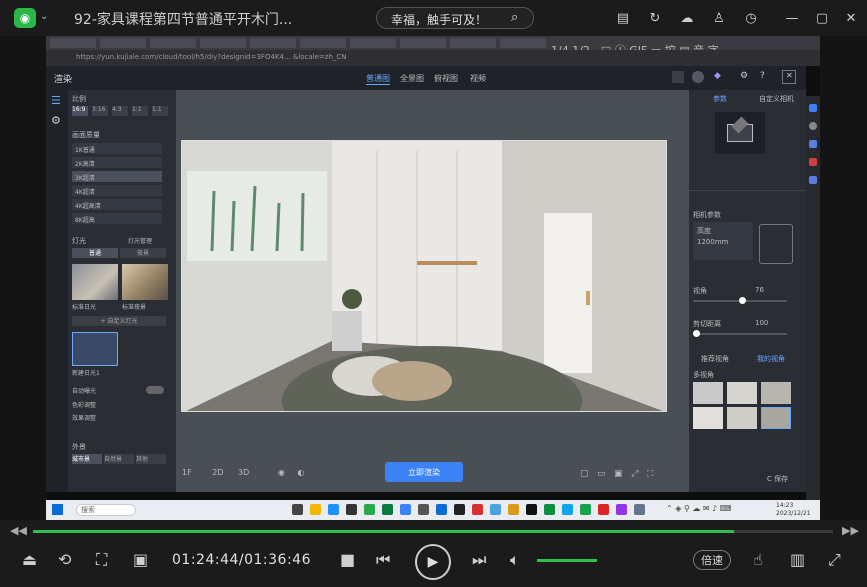  I want to click on fov-slider-handle, so click(742, 300).